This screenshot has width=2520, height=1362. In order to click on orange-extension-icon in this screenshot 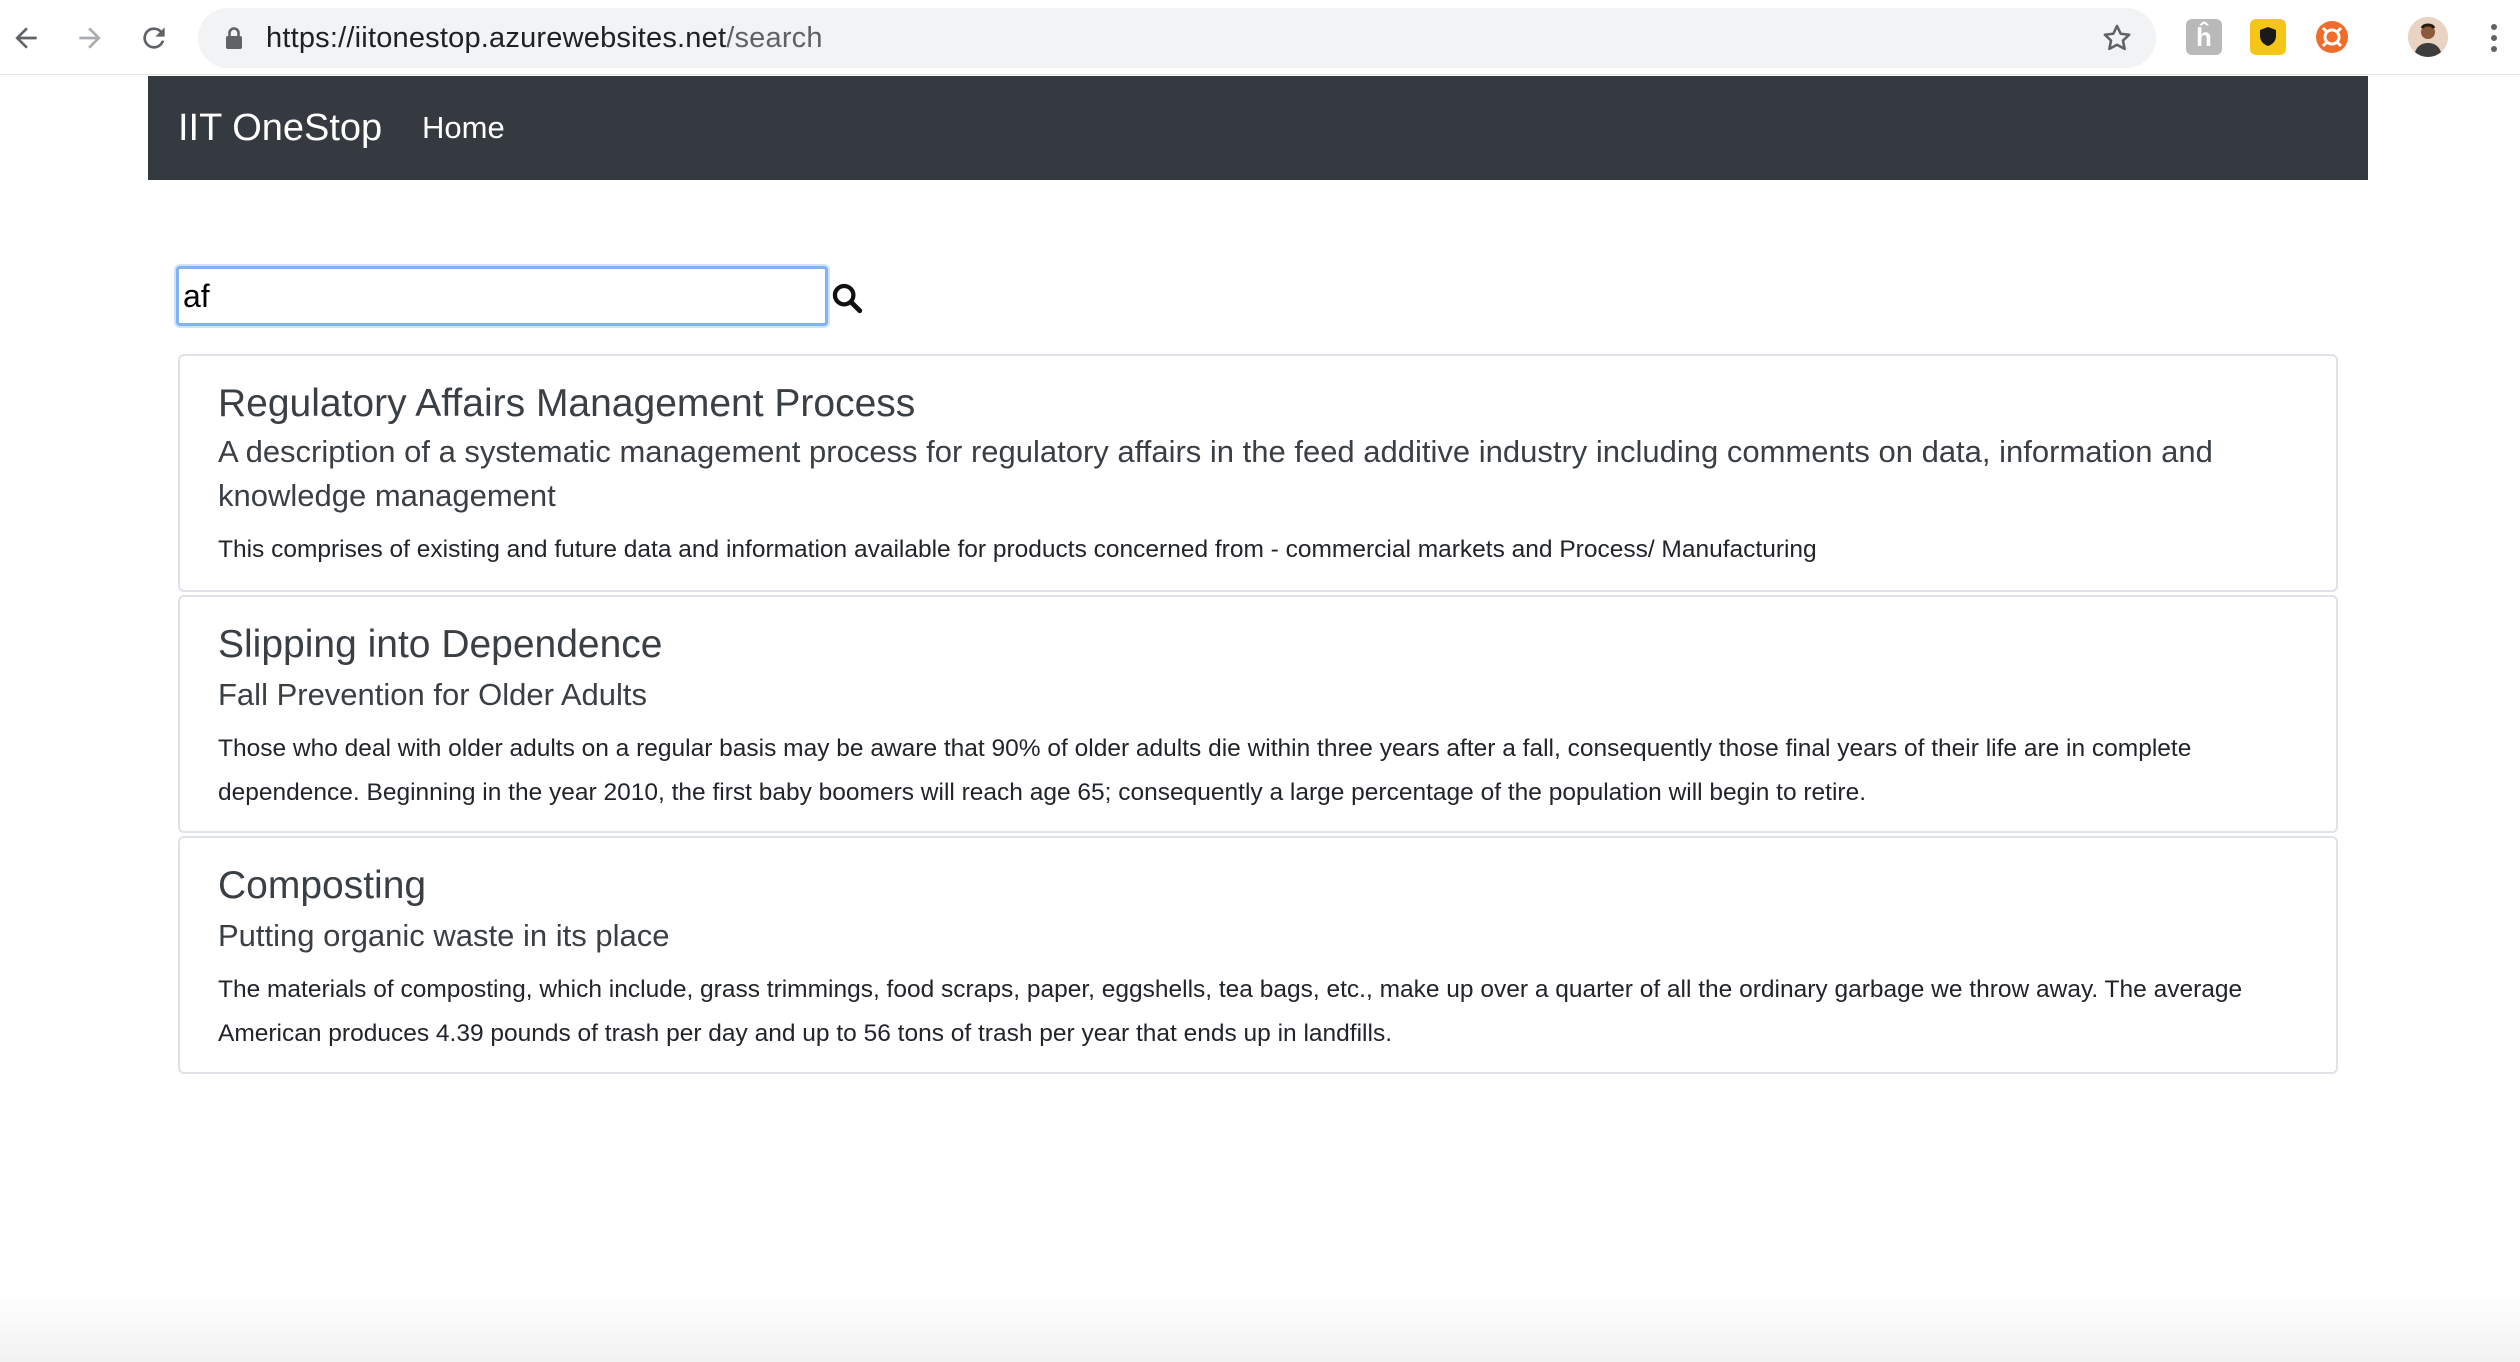, I will do `click(2332, 37)`.